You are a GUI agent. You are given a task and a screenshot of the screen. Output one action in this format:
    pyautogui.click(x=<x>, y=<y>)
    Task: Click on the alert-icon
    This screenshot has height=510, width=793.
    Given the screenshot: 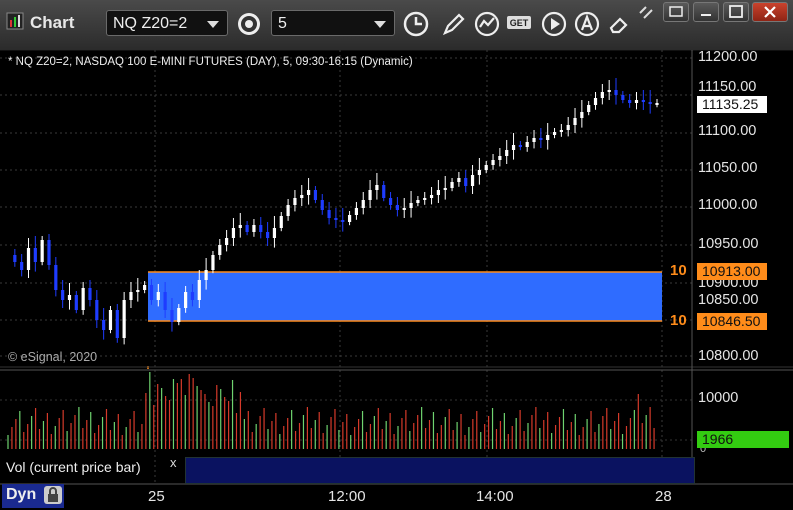 What is the action you would take?
    pyautogui.click(x=587, y=24)
    